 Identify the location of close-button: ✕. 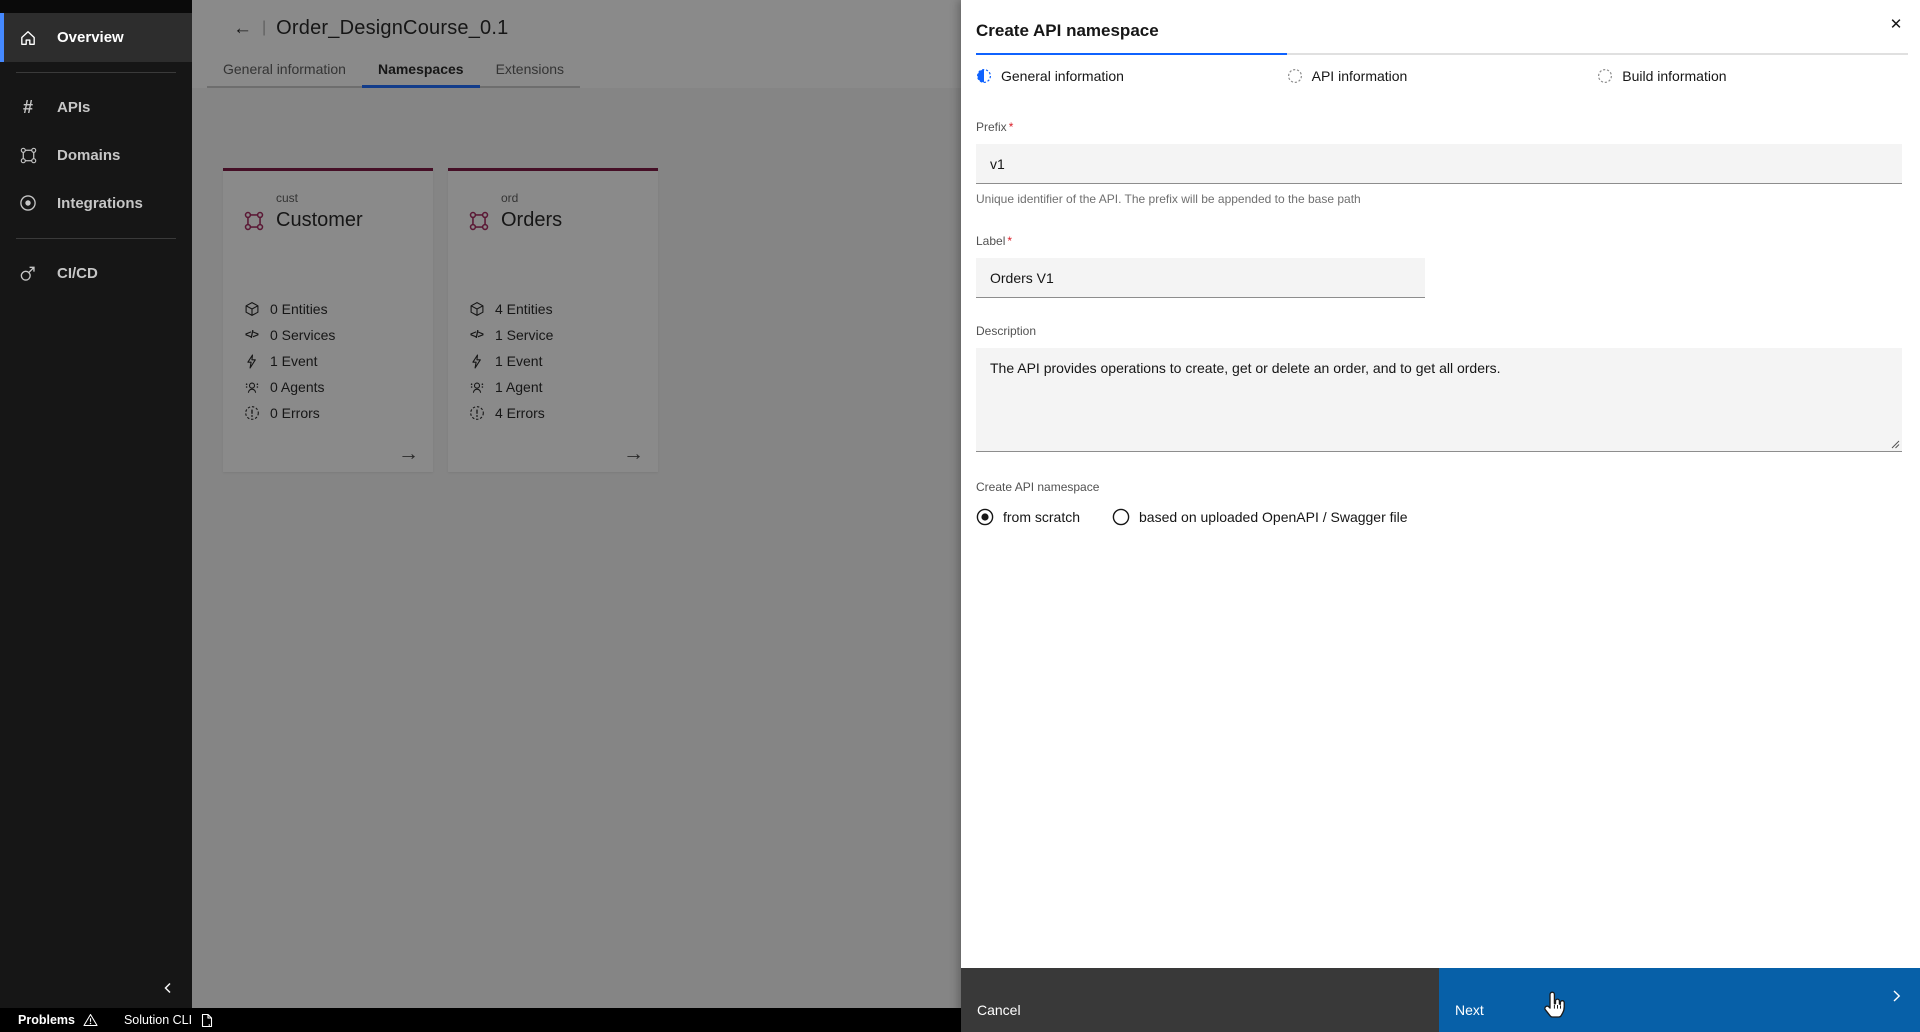
(1896, 24).